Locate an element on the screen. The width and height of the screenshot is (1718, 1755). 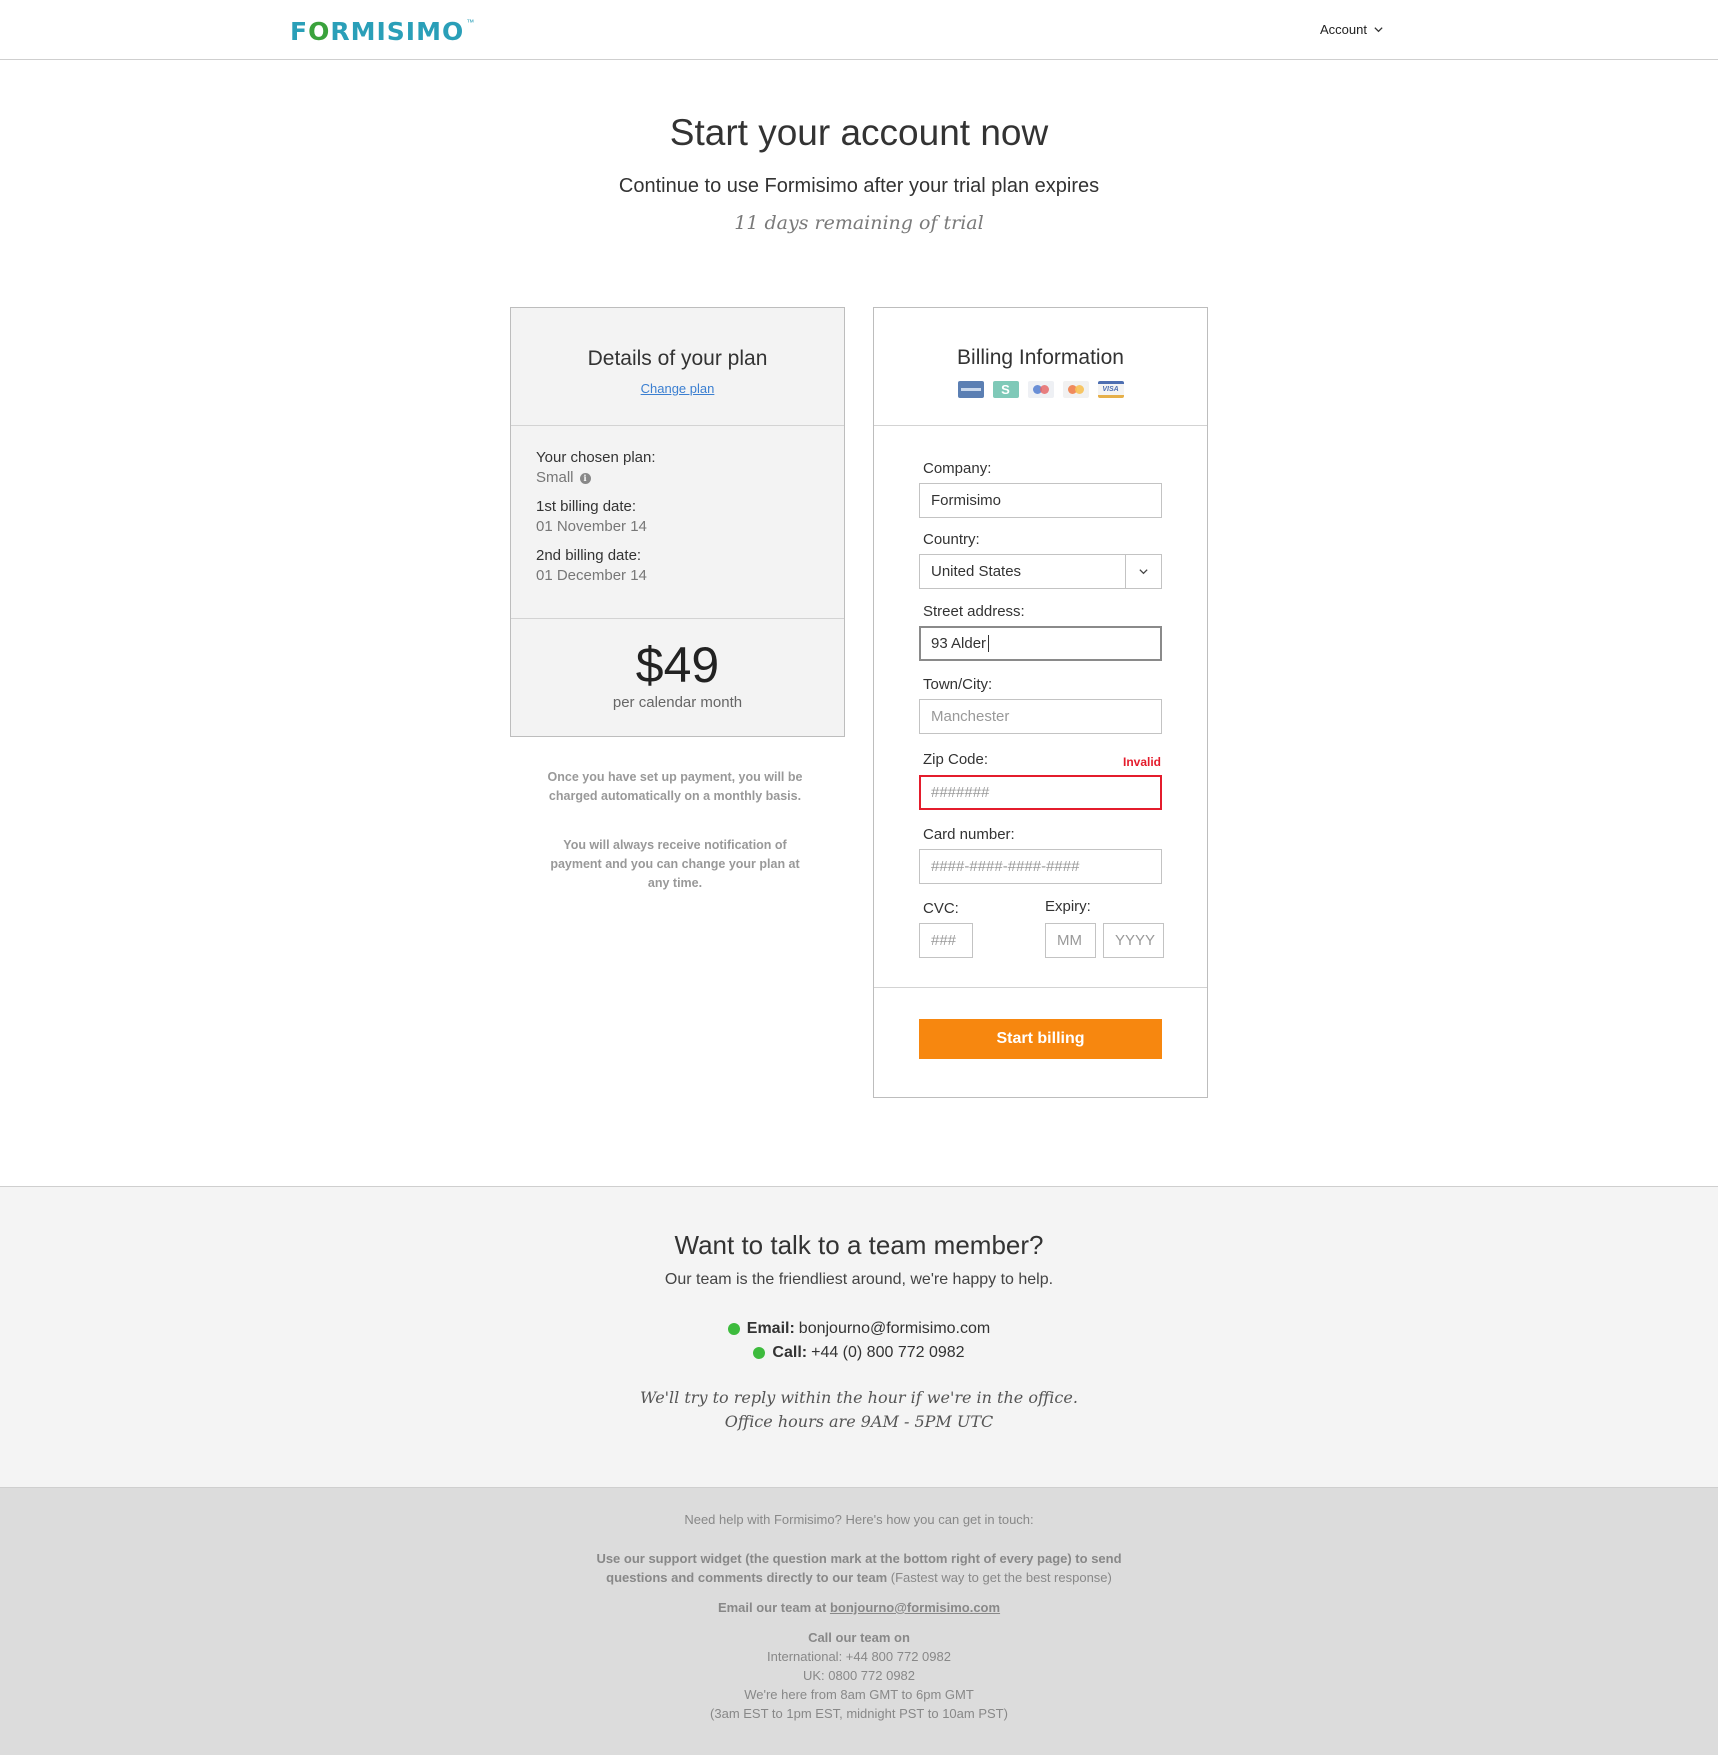
billing-header: Billing Information is located at coordinates (1040, 367).